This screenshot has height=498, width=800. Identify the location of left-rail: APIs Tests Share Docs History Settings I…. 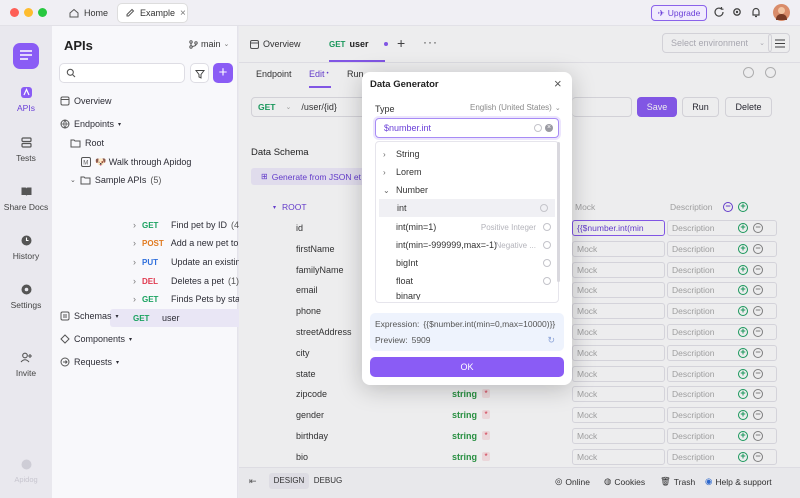
(26, 262).